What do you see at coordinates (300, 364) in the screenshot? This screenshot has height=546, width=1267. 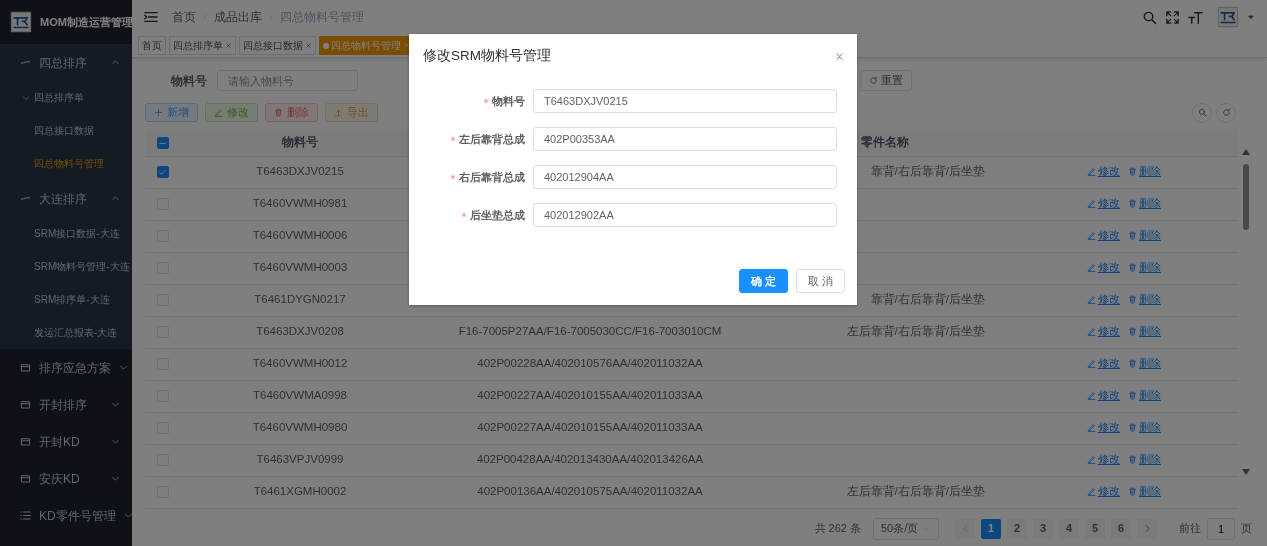 I see `table-cell: T6460VWMH0012` at bounding box center [300, 364].